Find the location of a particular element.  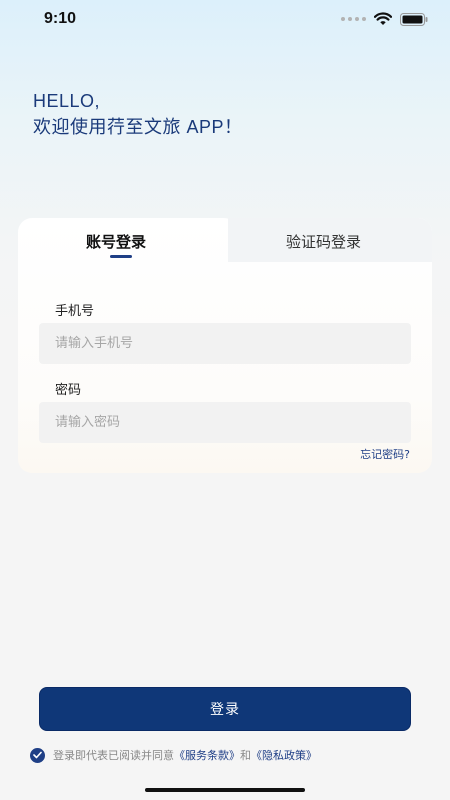

checkmark-icon is located at coordinates (37, 755).